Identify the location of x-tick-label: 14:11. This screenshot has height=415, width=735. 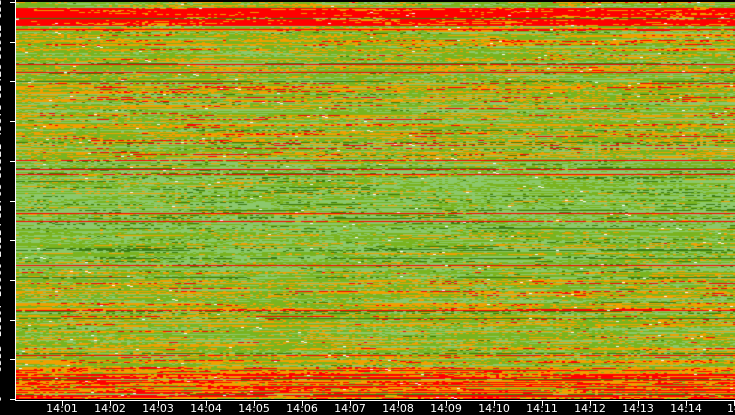
(542, 408).